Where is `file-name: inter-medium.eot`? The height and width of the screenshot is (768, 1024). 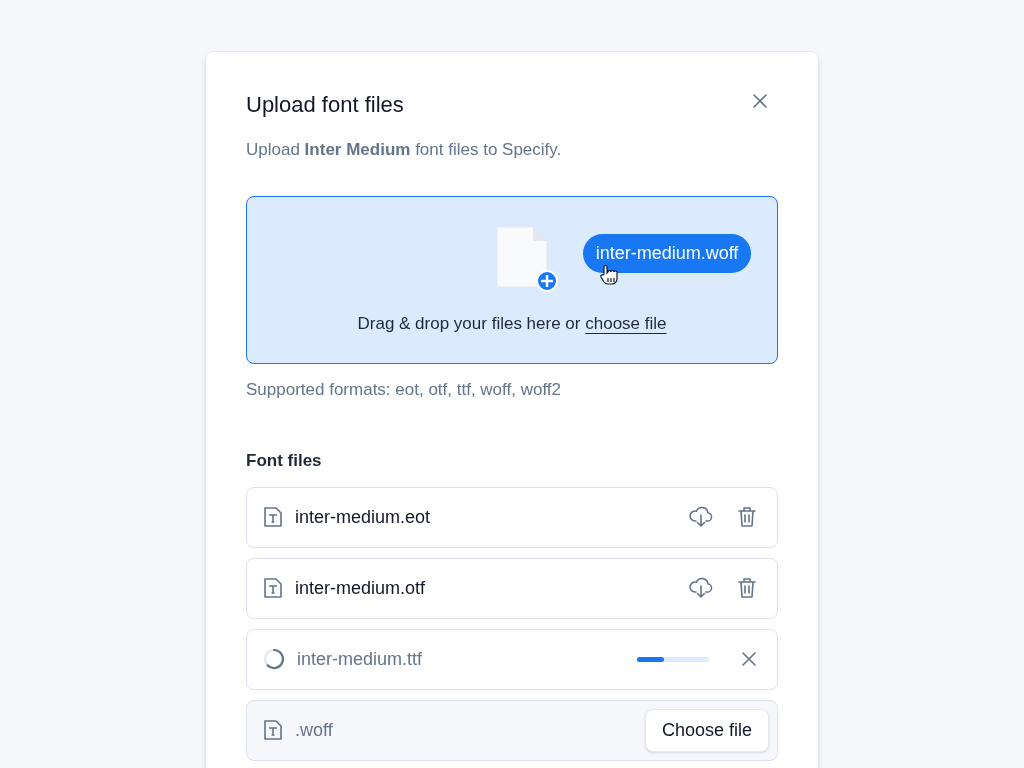
file-name: inter-medium.eot is located at coordinates (363, 517).